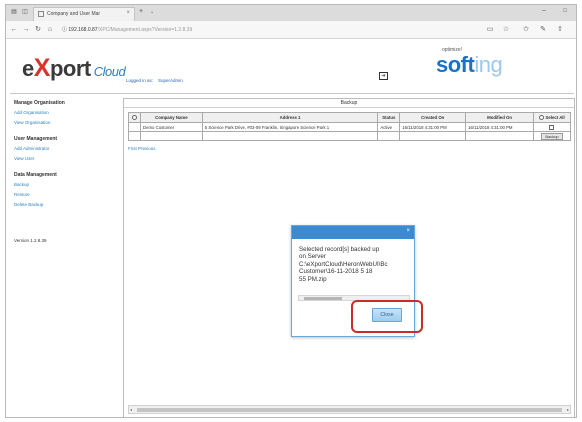 Image resolution: width=582 pixels, height=422 pixels. Describe the element at coordinates (387, 316) in the screenshot. I see `close-button-highlight` at that location.